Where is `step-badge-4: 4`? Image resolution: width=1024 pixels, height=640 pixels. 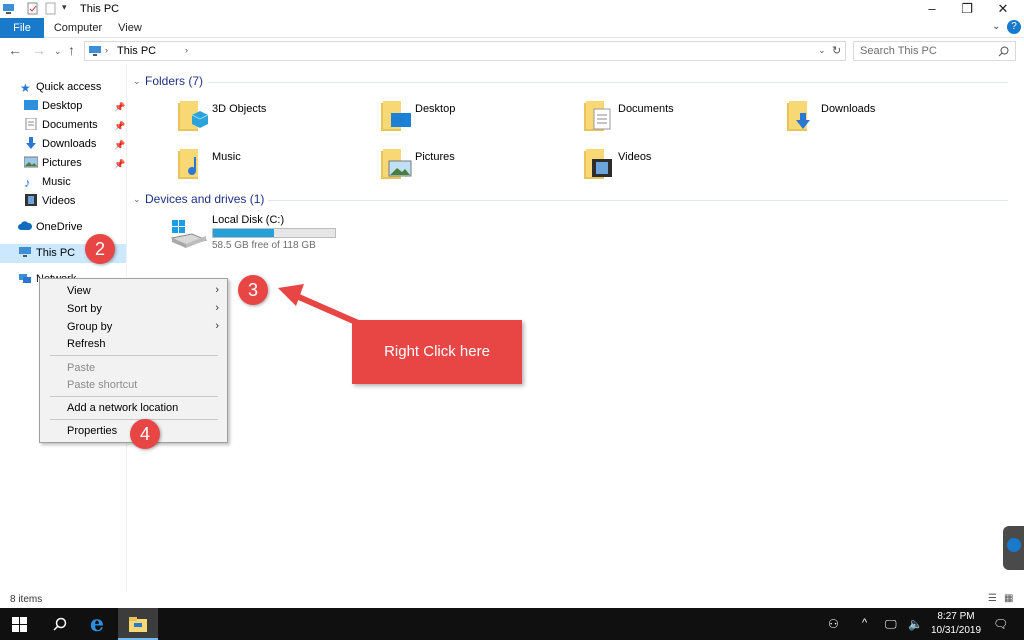
step-badge-4: 4 is located at coordinates (145, 434).